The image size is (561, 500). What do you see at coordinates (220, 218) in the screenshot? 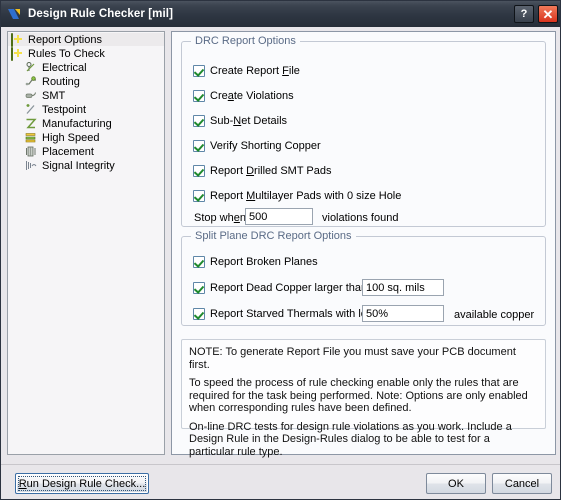
I see `stop-when-label: Stop when` at bounding box center [220, 218].